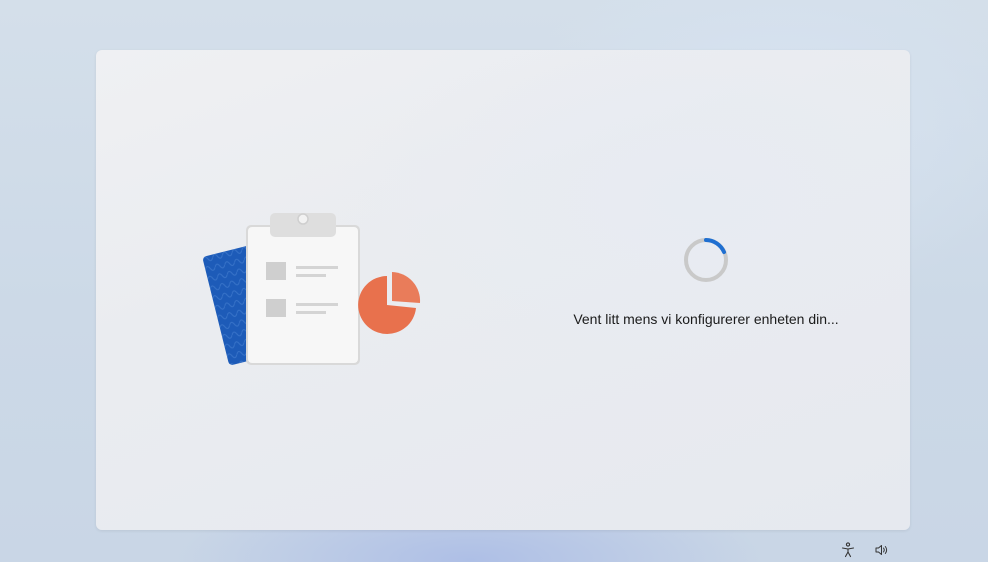 The height and width of the screenshot is (562, 988). I want to click on setup-illustration, so click(312, 289).